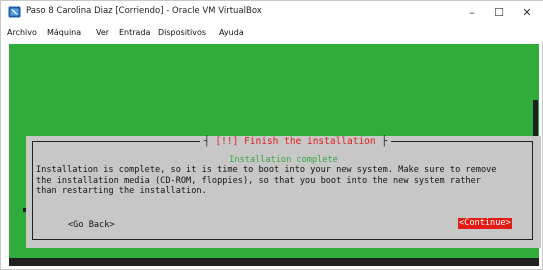 The image size is (543, 270). I want to click on vm-display-bottom, so click(274, 262).